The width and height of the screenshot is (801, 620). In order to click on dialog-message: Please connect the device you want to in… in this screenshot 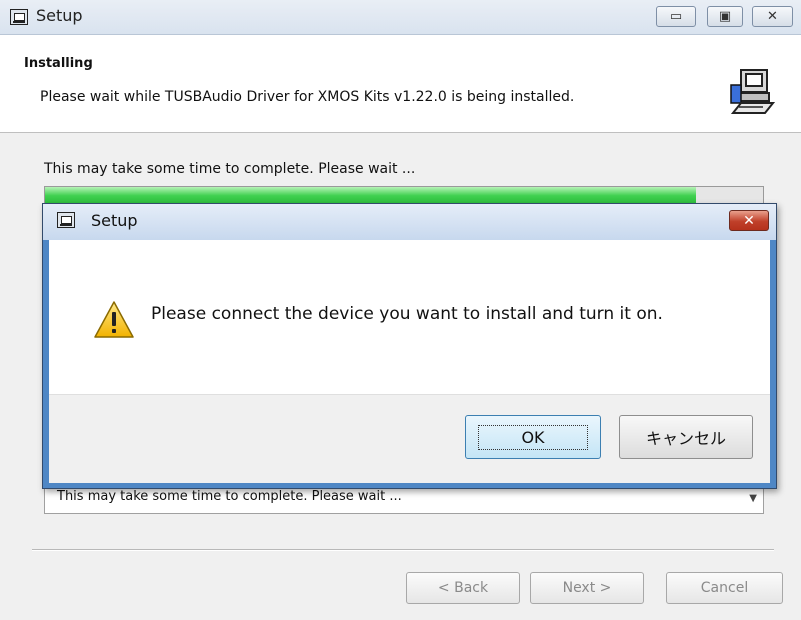, I will do `click(407, 314)`.